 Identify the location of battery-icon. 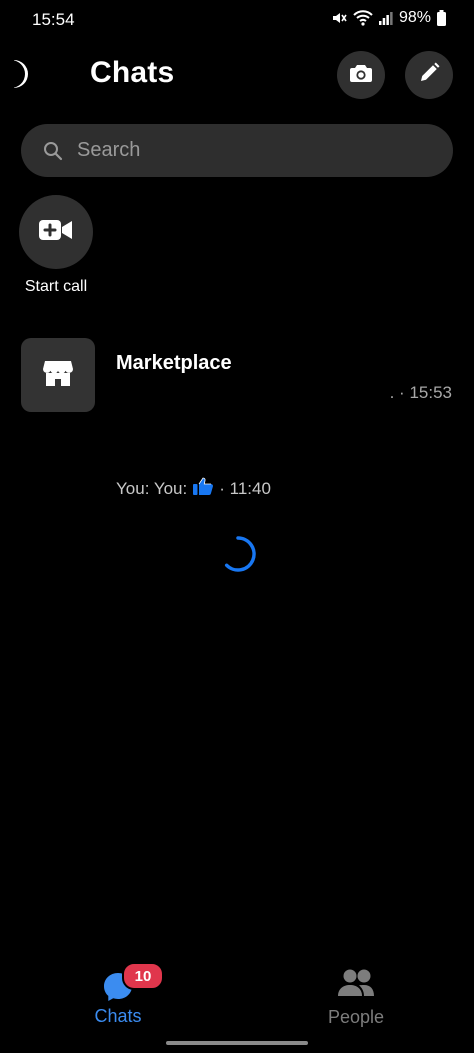
(441, 18).